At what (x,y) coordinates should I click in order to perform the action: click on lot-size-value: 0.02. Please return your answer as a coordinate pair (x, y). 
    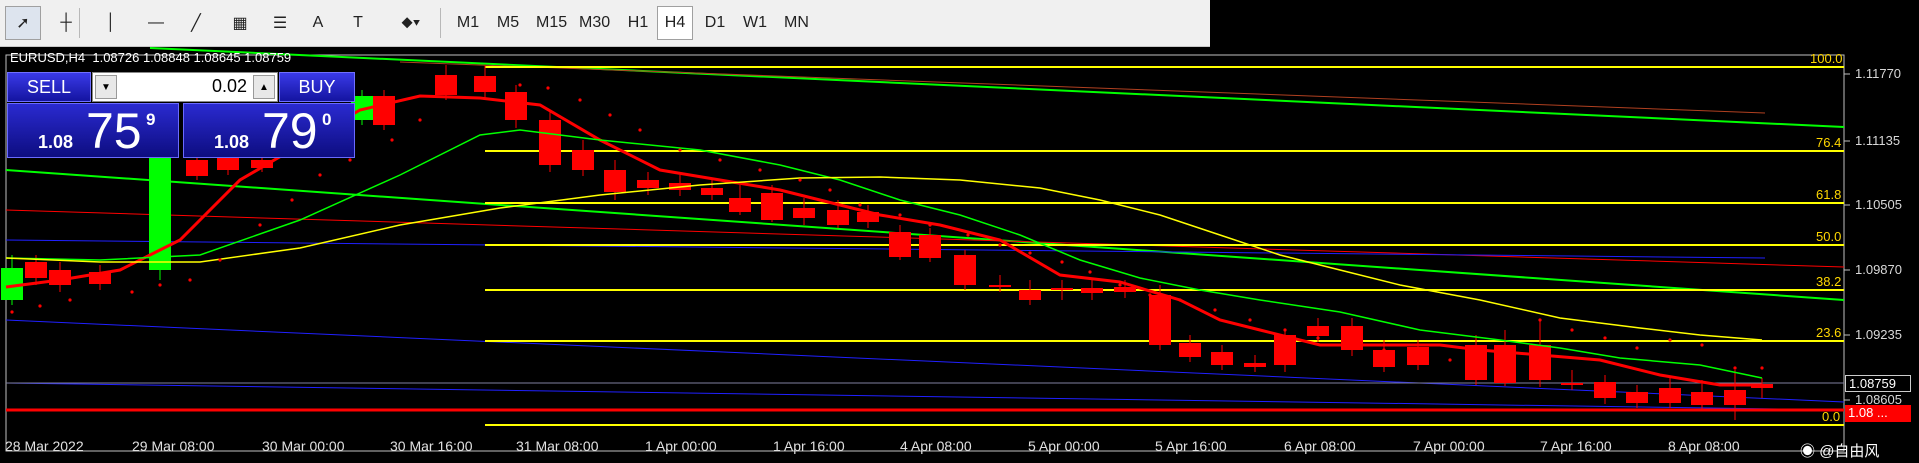
    Looking at the image, I should click on (185, 86).